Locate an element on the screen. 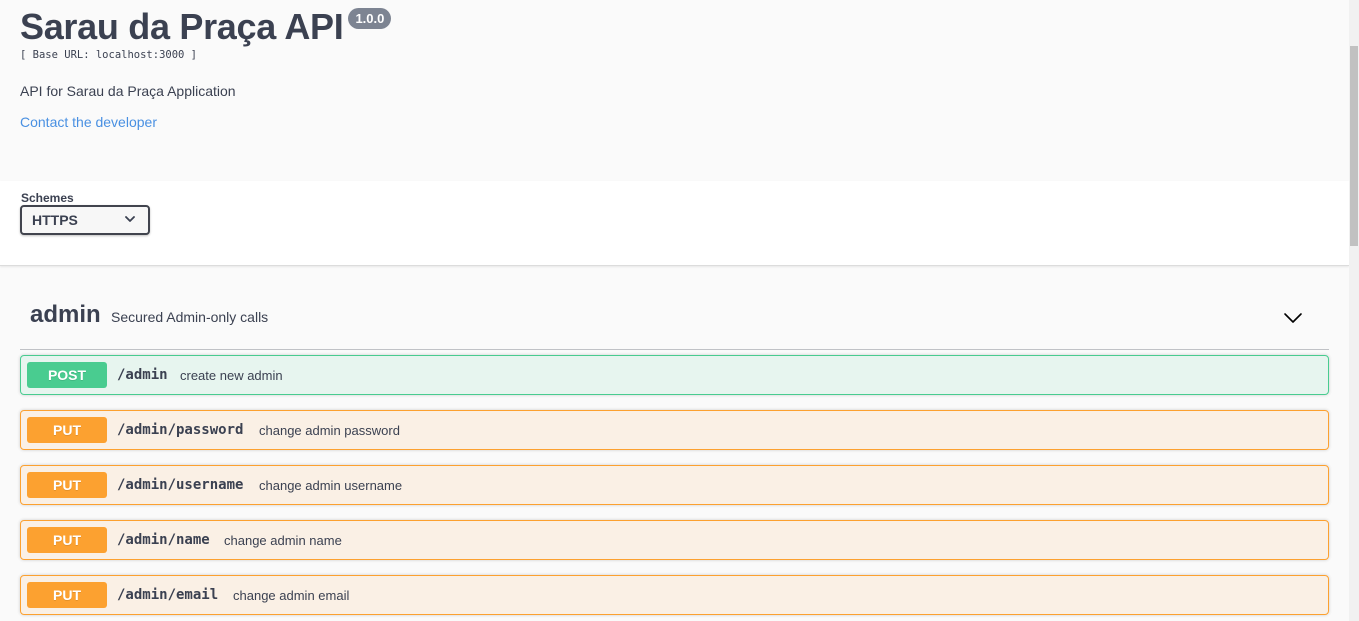 The height and width of the screenshot is (621, 1359). api-description: API for Sarau da Praça Application is located at coordinates (128, 91).